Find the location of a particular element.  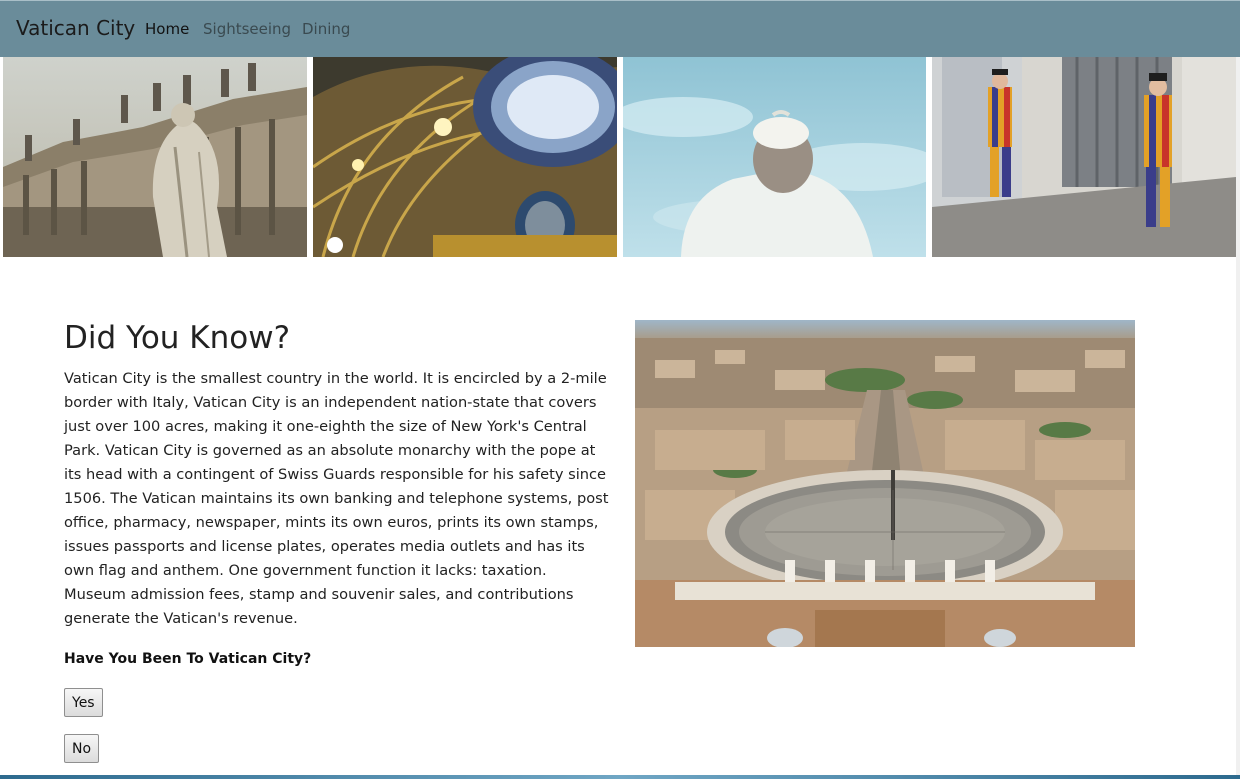

yes-button: Yes is located at coordinates (83, 702).